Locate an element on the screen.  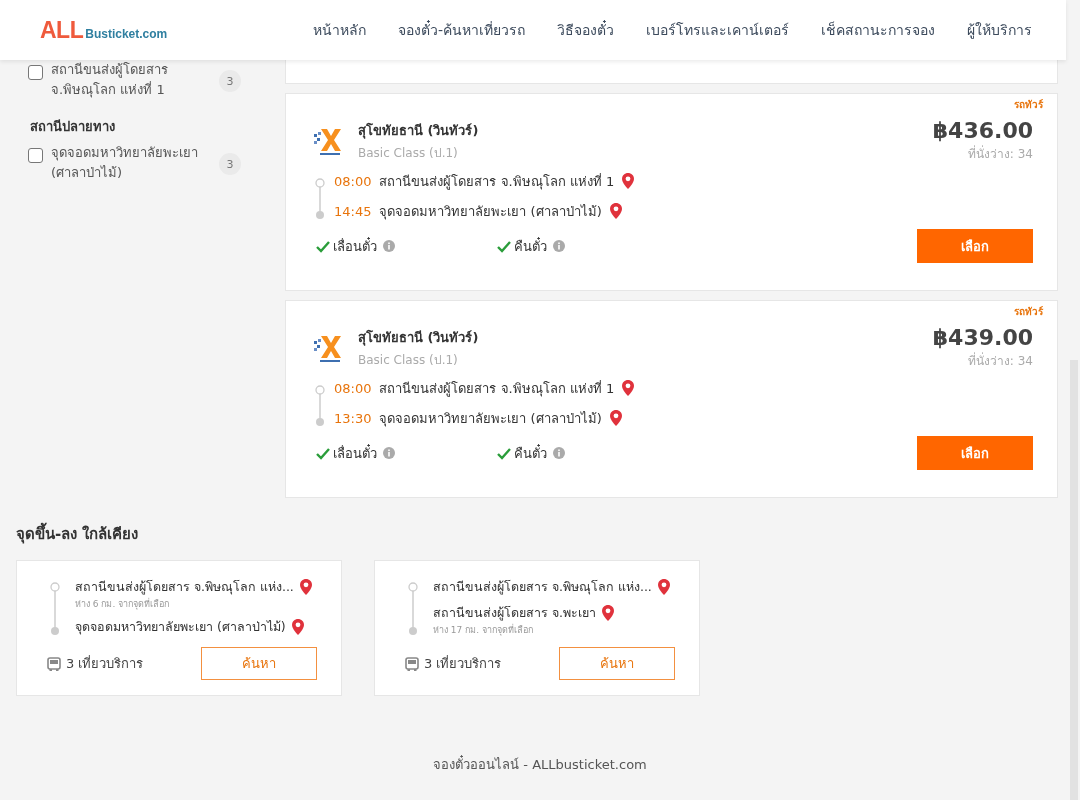
filter-heading: สถานีปลายทาง is located at coordinates (73, 127).